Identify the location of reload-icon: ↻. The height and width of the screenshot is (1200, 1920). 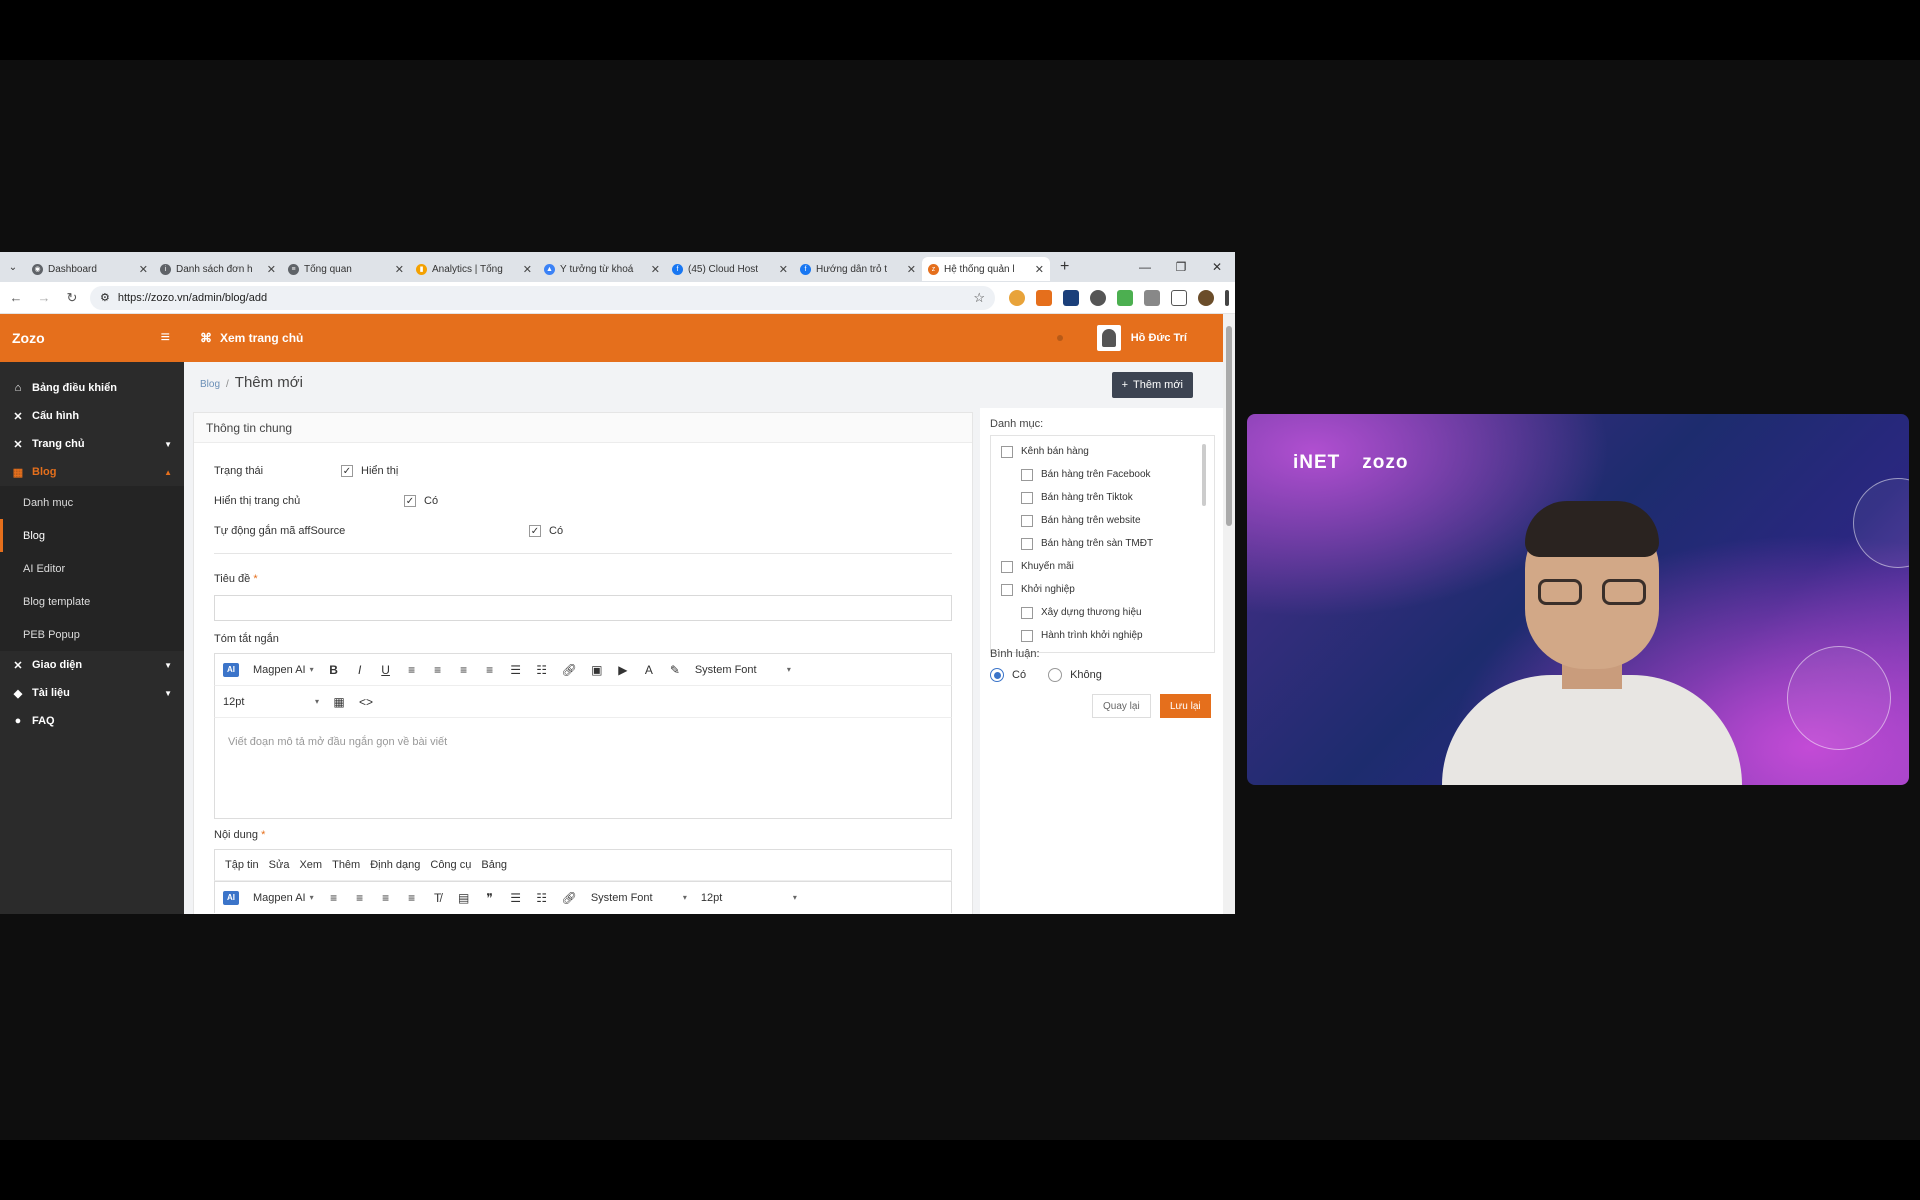
(72, 298).